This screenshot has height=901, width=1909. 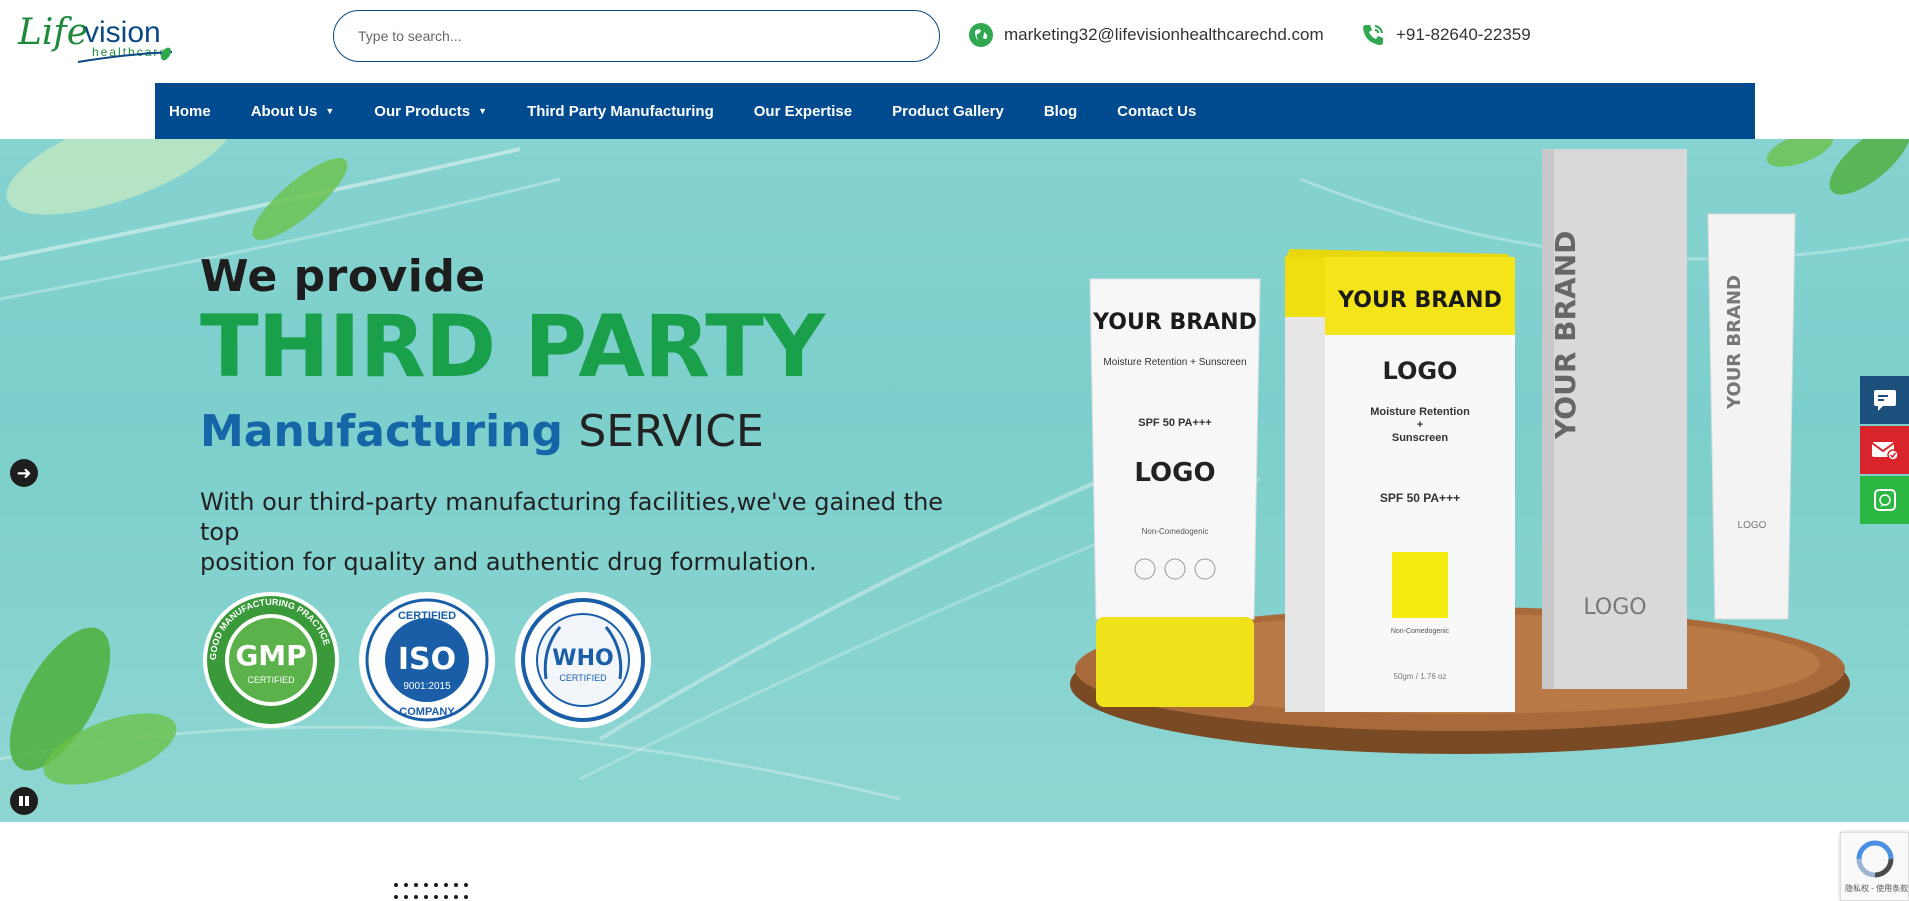 I want to click on gmp-text: GMP, so click(x=270, y=655).